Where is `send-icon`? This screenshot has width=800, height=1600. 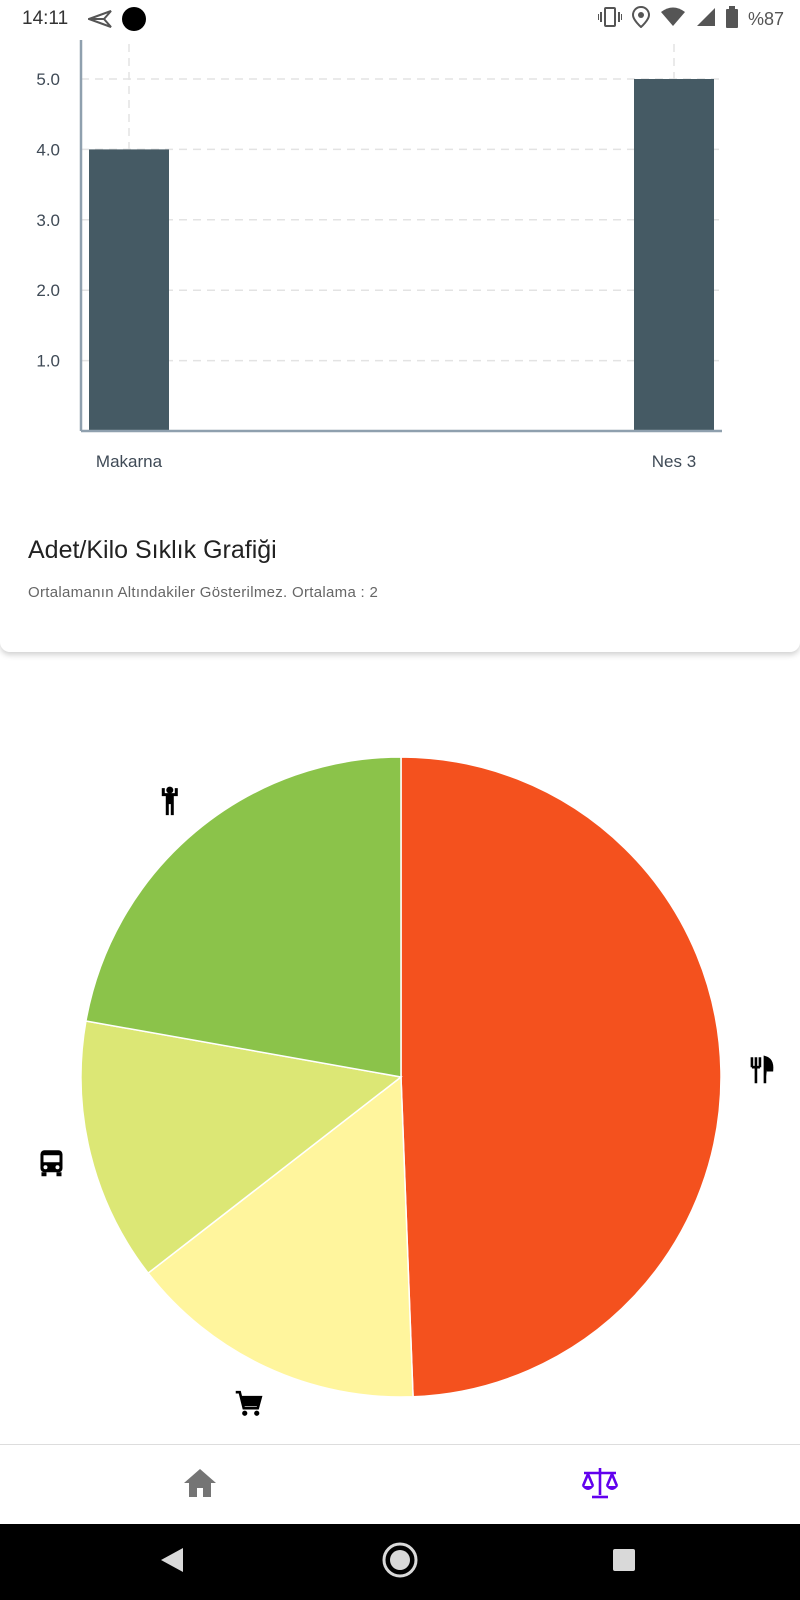
send-icon is located at coordinates (99, 21).